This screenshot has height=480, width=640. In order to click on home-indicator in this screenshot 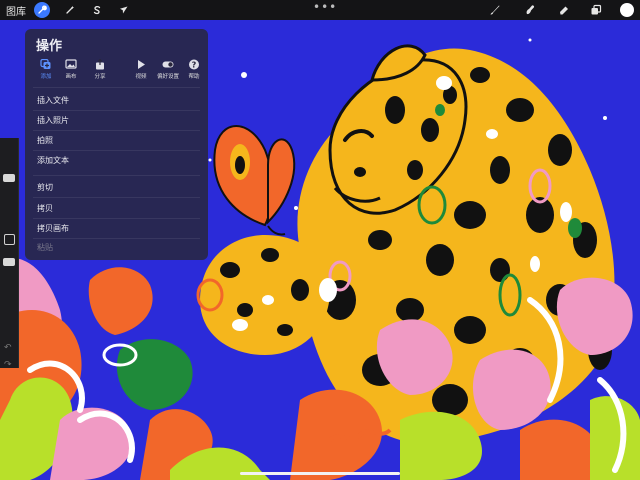, I will do `click(320, 473)`.